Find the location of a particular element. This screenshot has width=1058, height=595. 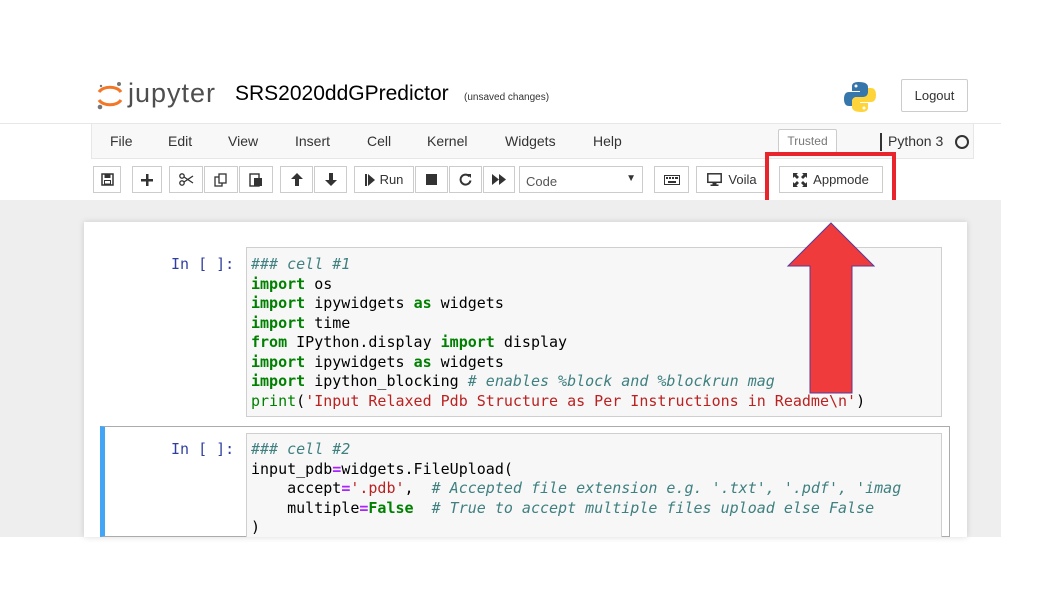

code-token: ### cell #1 is located at coordinates (301, 264).